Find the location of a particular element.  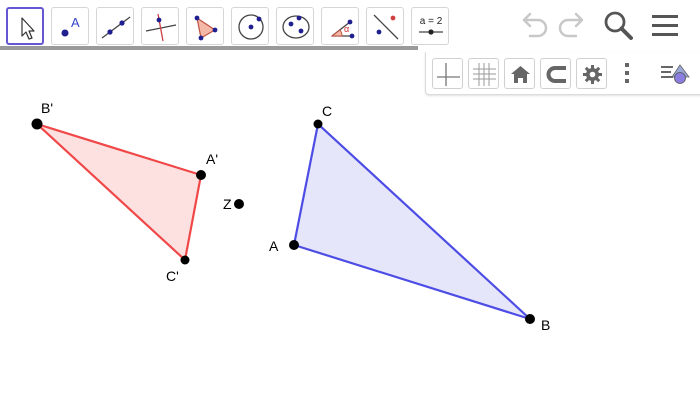

toggle-grid-button is located at coordinates (483, 73).